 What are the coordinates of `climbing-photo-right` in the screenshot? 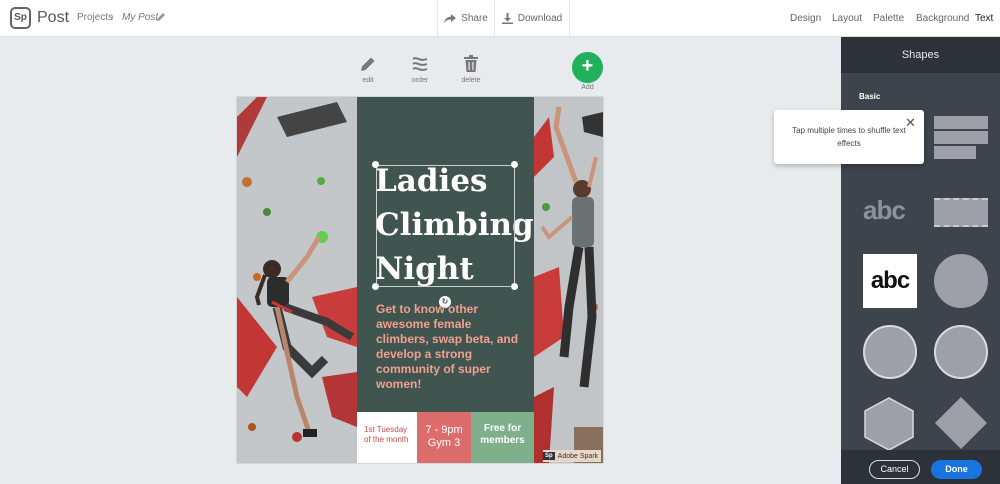 It's located at (568, 280).